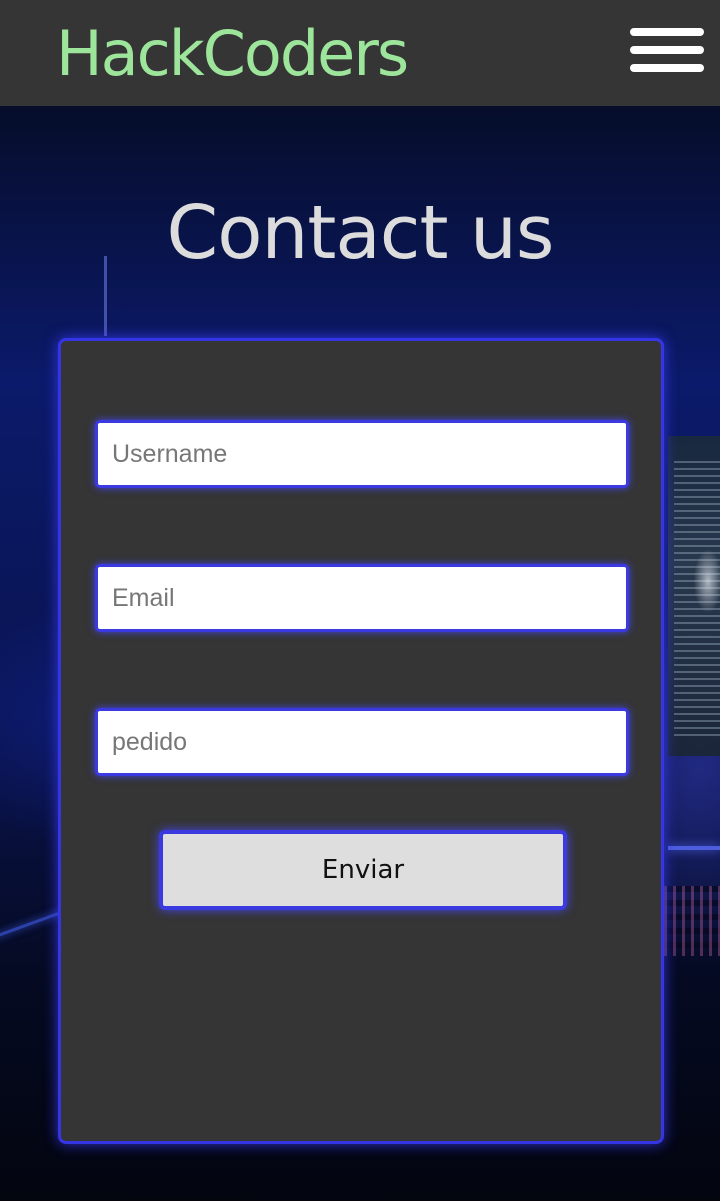  What do you see at coordinates (363, 870) in the screenshot?
I see `submit-button: Enviar` at bounding box center [363, 870].